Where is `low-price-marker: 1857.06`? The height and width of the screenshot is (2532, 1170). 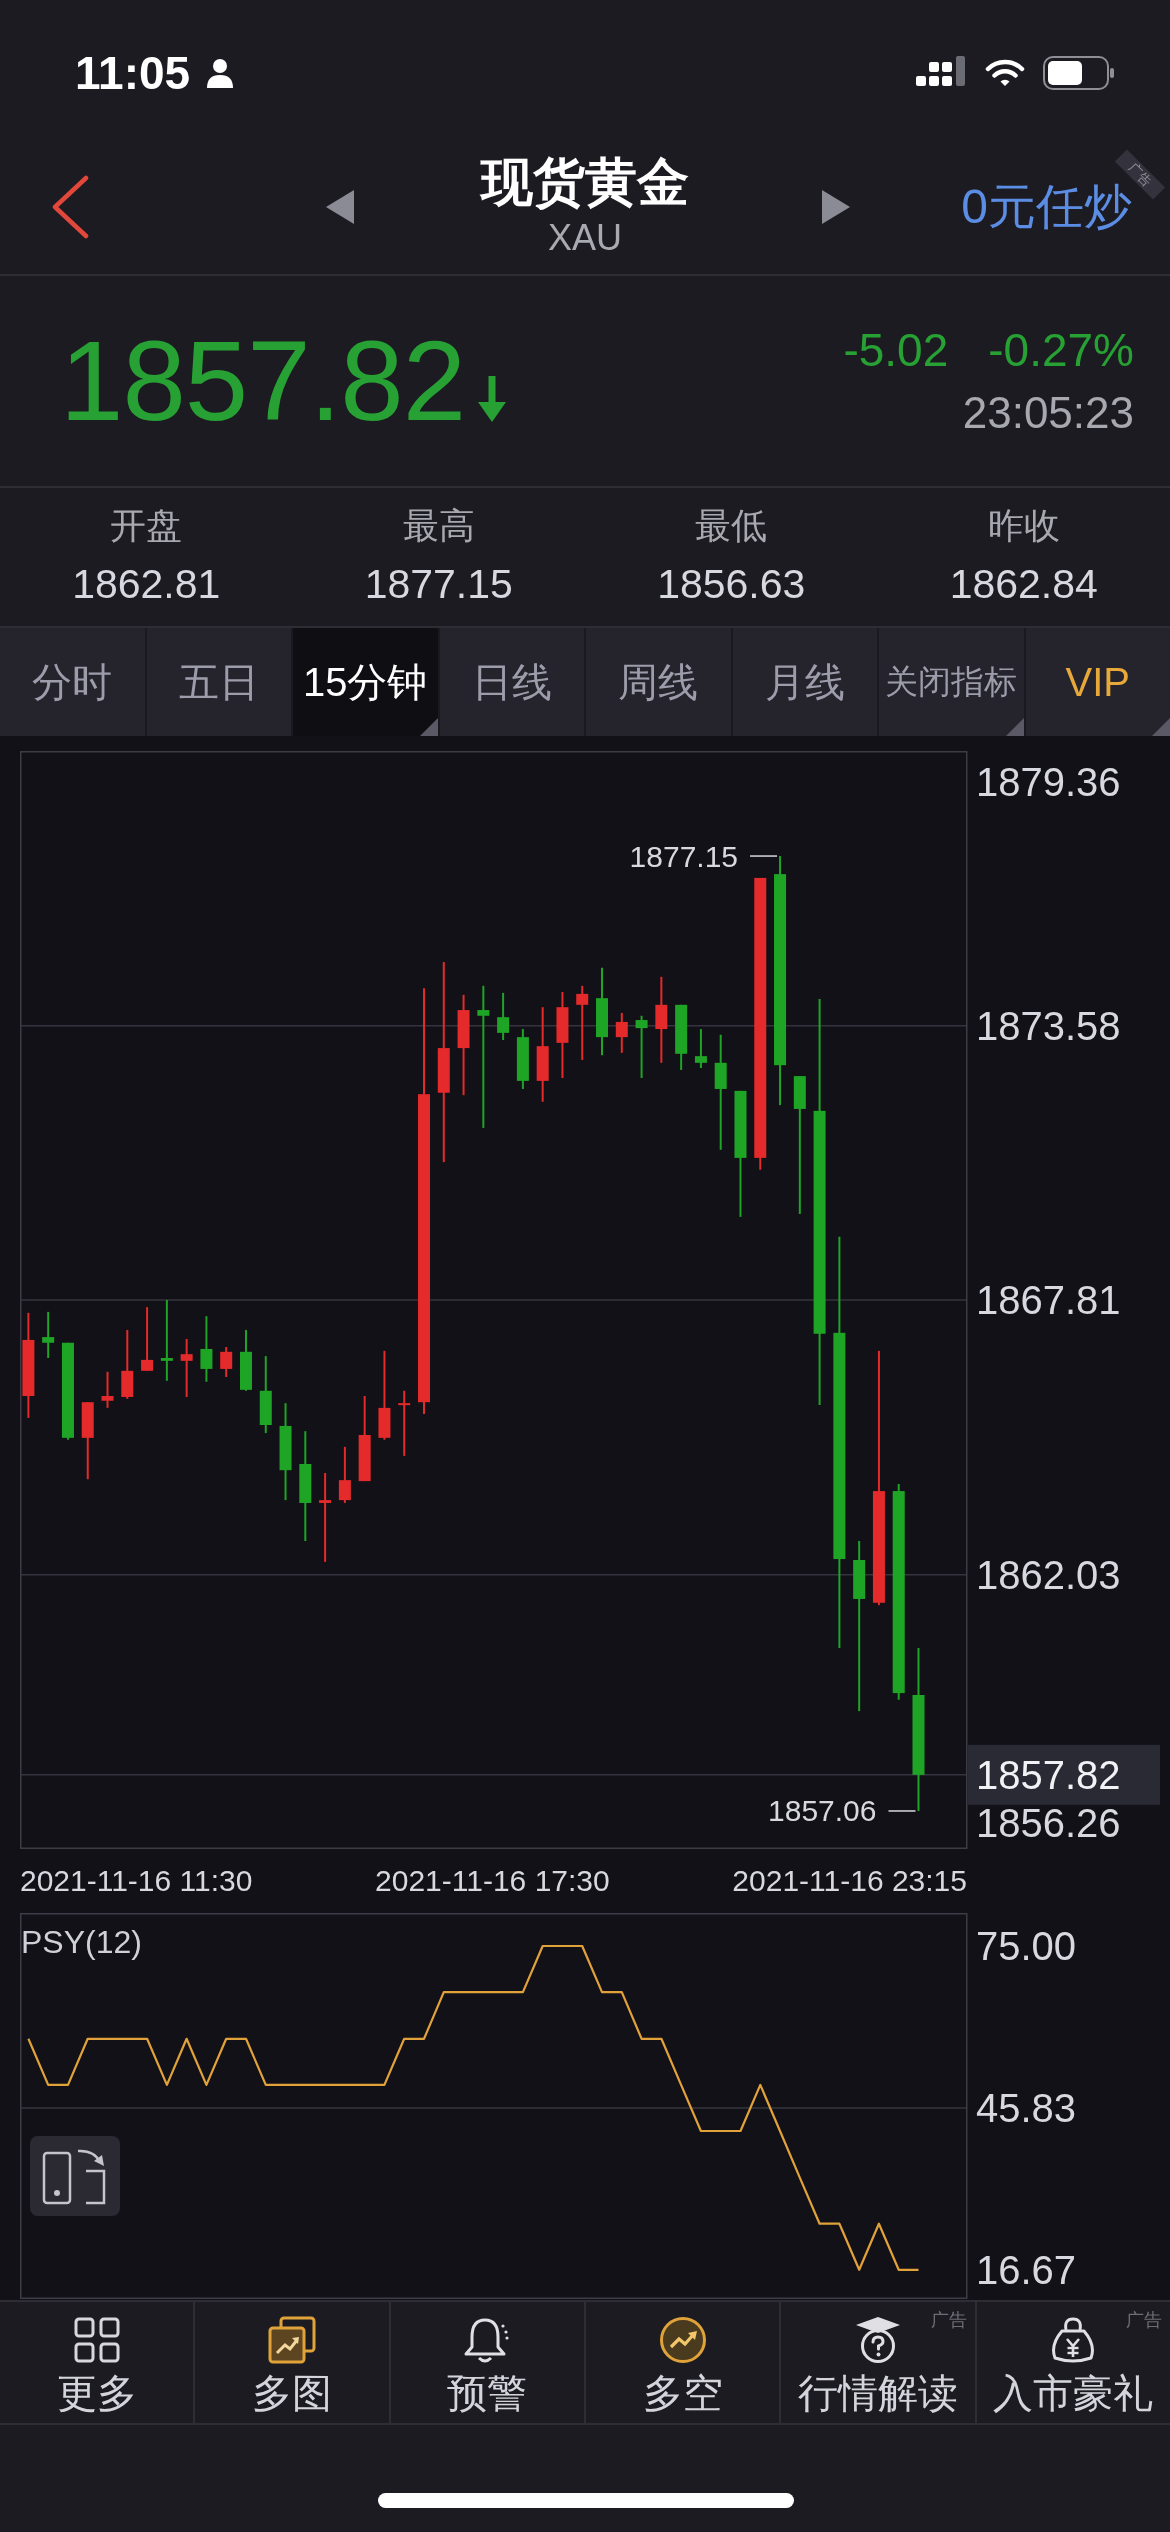
low-price-marker: 1857.06 is located at coordinates (822, 1811).